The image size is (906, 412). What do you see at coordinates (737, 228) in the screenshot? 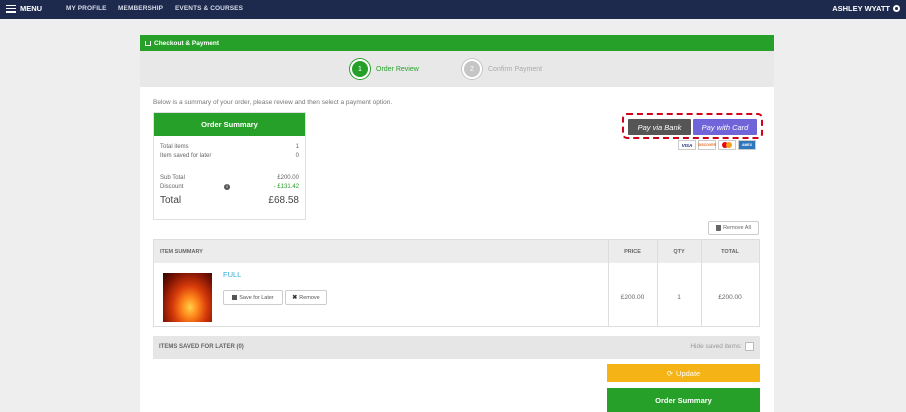
I see `remove-all-label: Remove All` at bounding box center [737, 228].